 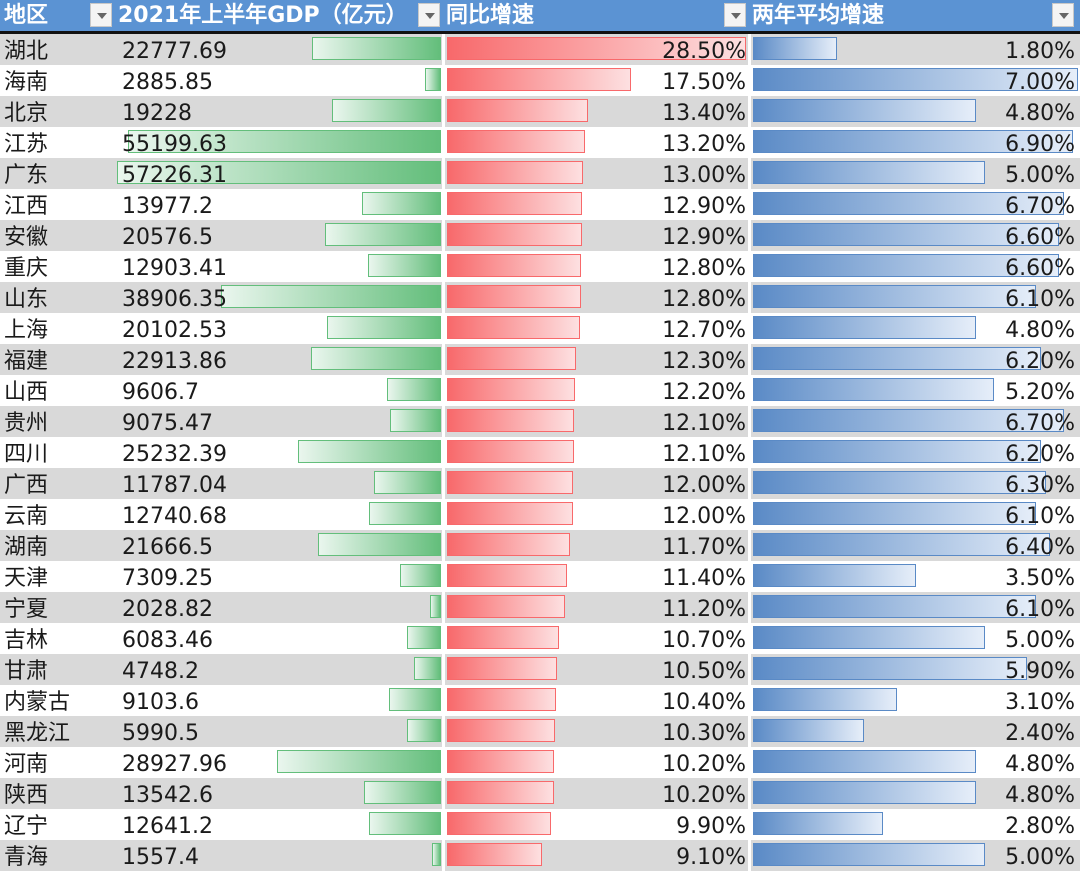 What do you see at coordinates (540, 142) in the screenshot?
I see `table-row: 江苏 55199.63 13.20% 6.90%` at bounding box center [540, 142].